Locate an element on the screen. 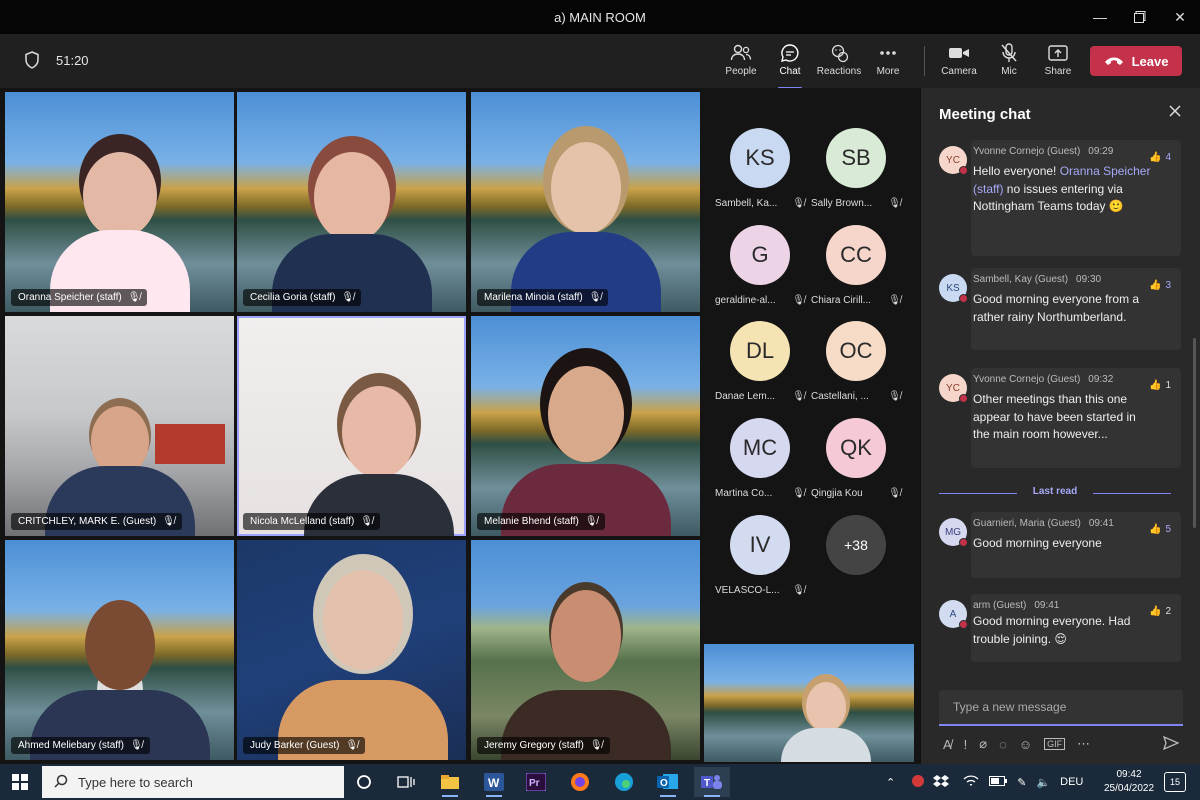  more-button: More is located at coordinates (888, 63).